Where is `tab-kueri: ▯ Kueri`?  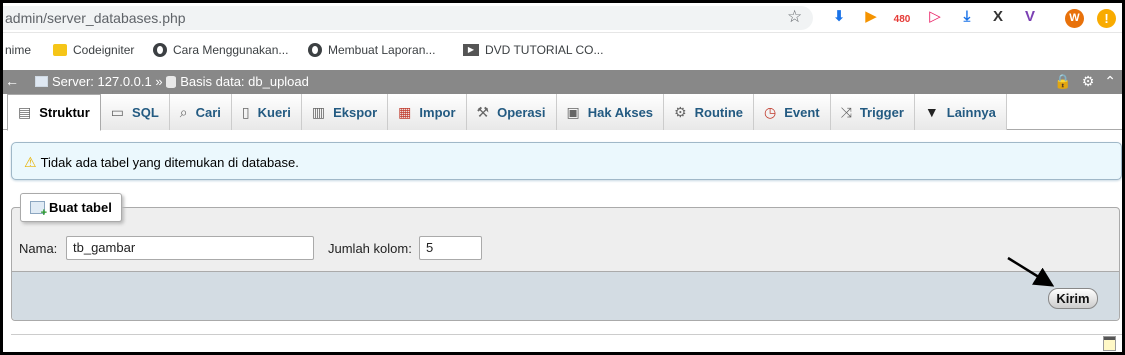
tab-kueri: ▯ Kueri is located at coordinates (266, 112).